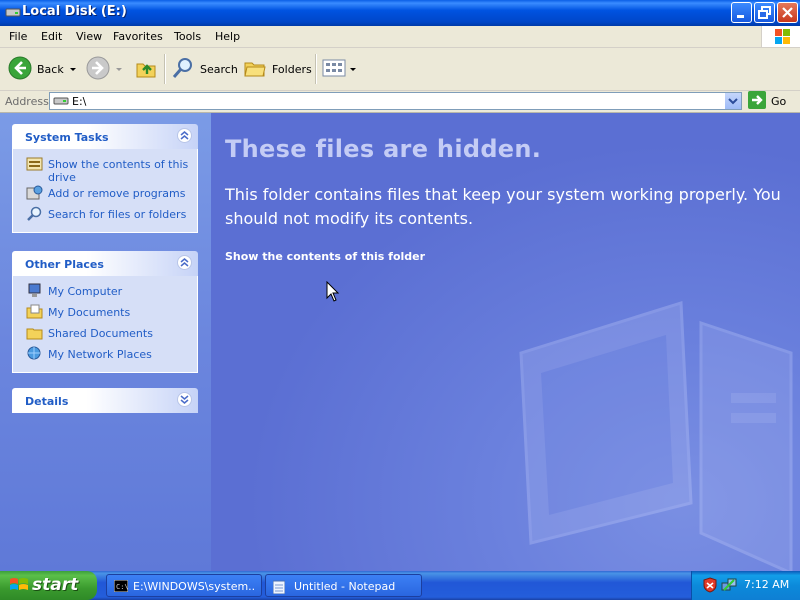  Describe the element at coordinates (34, 353) in the screenshot. I see `network-places-icon` at that location.